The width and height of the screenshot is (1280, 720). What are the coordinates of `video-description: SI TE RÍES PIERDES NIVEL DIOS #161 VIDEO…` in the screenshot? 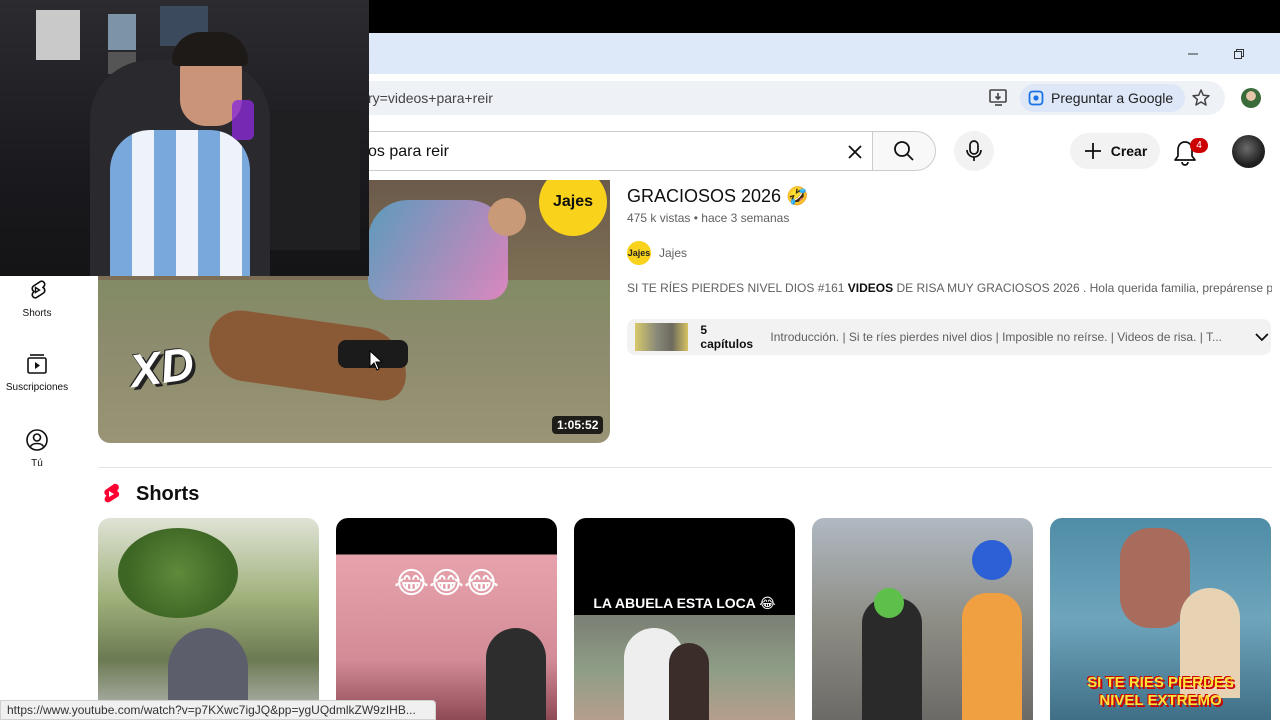 It's located at (949, 288).